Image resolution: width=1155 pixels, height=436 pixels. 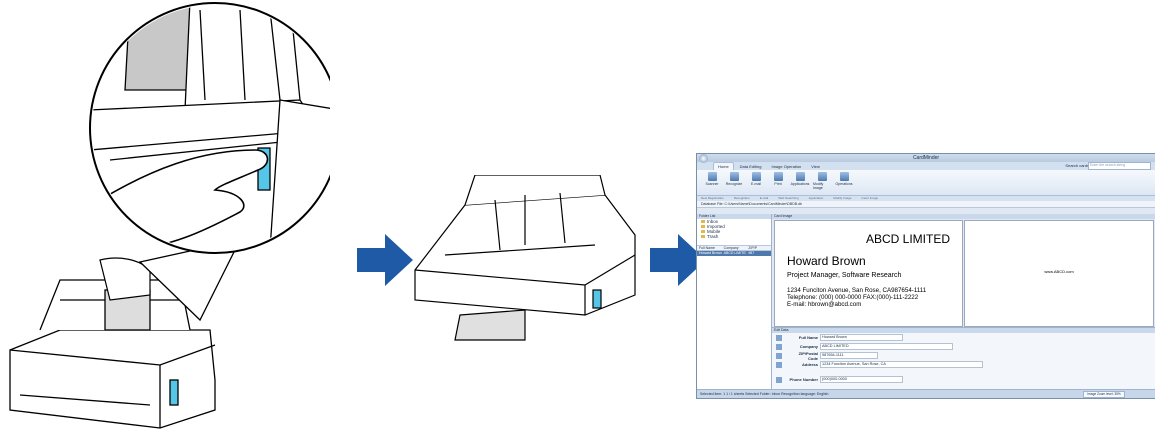 I want to click on tab-image-operation: Image Operation, so click(x=786, y=166).